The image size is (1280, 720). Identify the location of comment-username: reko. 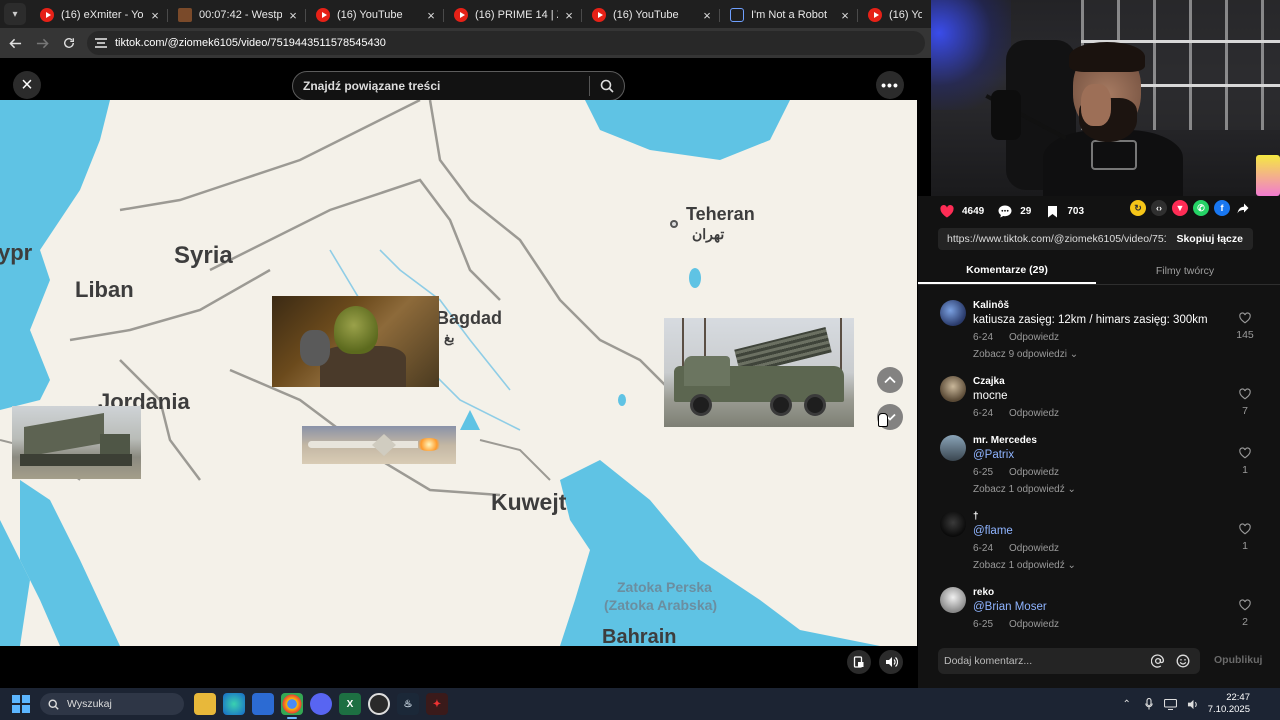
(1098, 592).